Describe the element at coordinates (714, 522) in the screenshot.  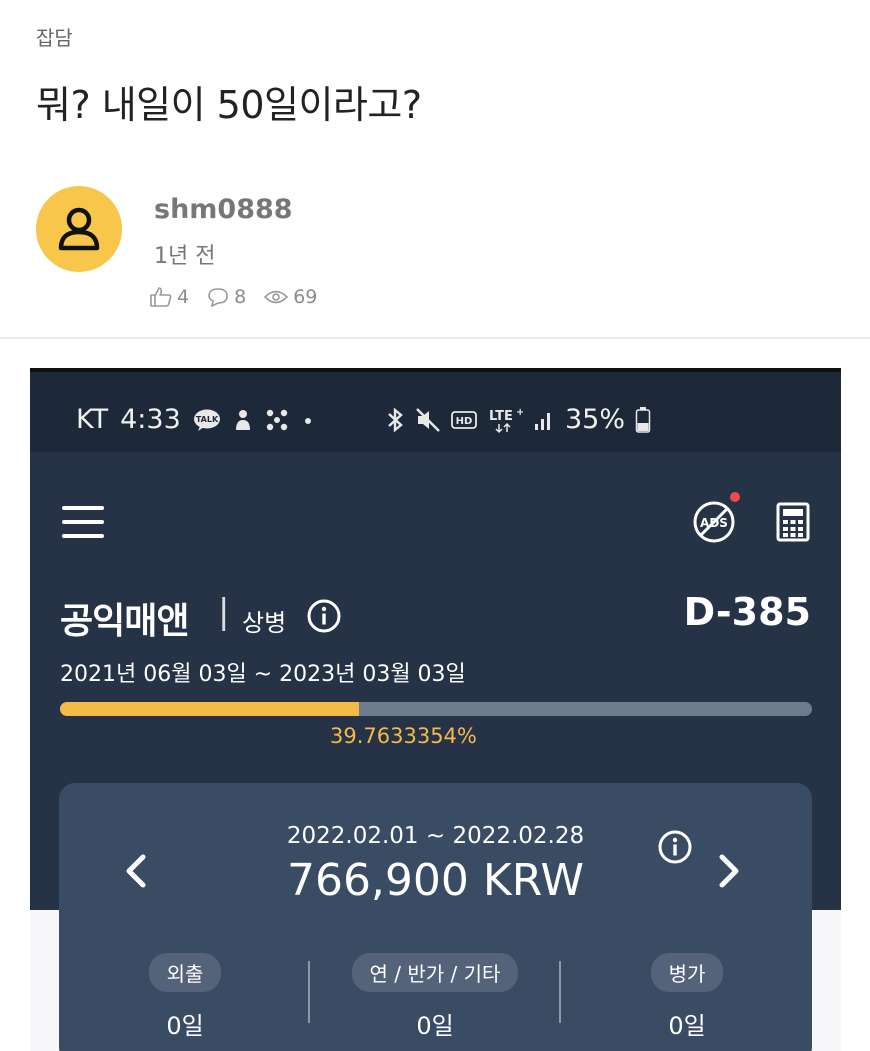
I see `no-ads-icon: ADS` at that location.